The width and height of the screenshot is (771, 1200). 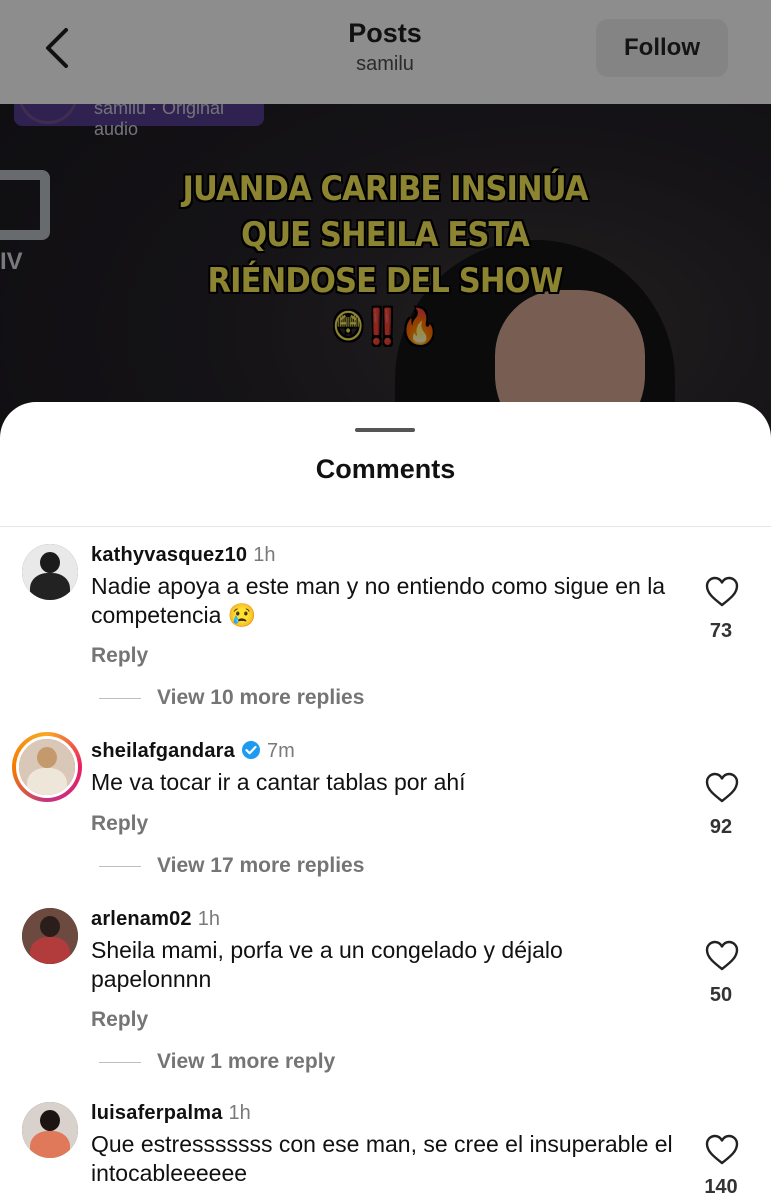 I want to click on comment-username: kathyvasquez10, so click(x=169, y=555).